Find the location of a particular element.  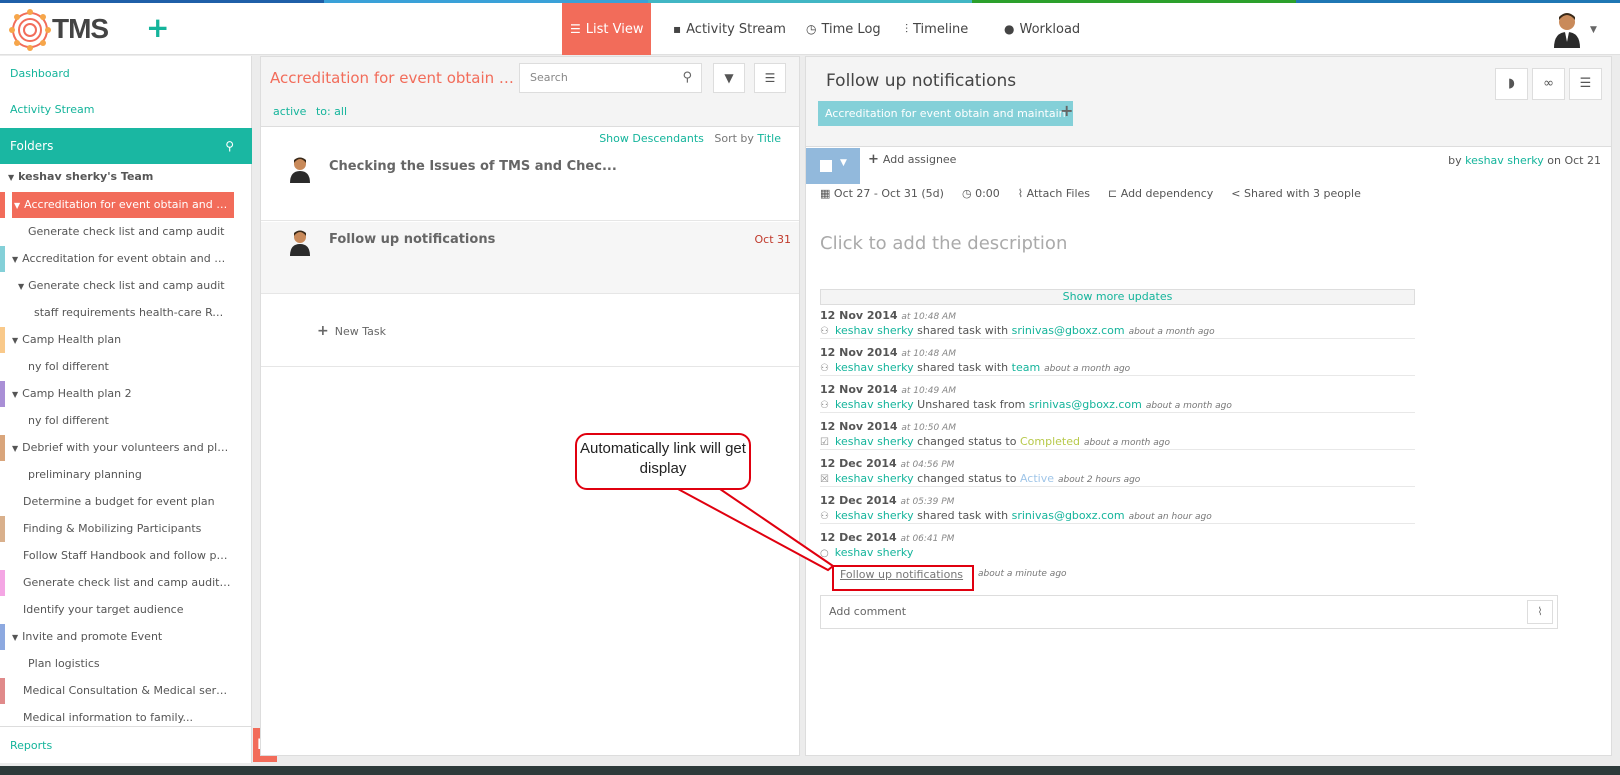

sort-by-label: Sort by is located at coordinates (734, 138).